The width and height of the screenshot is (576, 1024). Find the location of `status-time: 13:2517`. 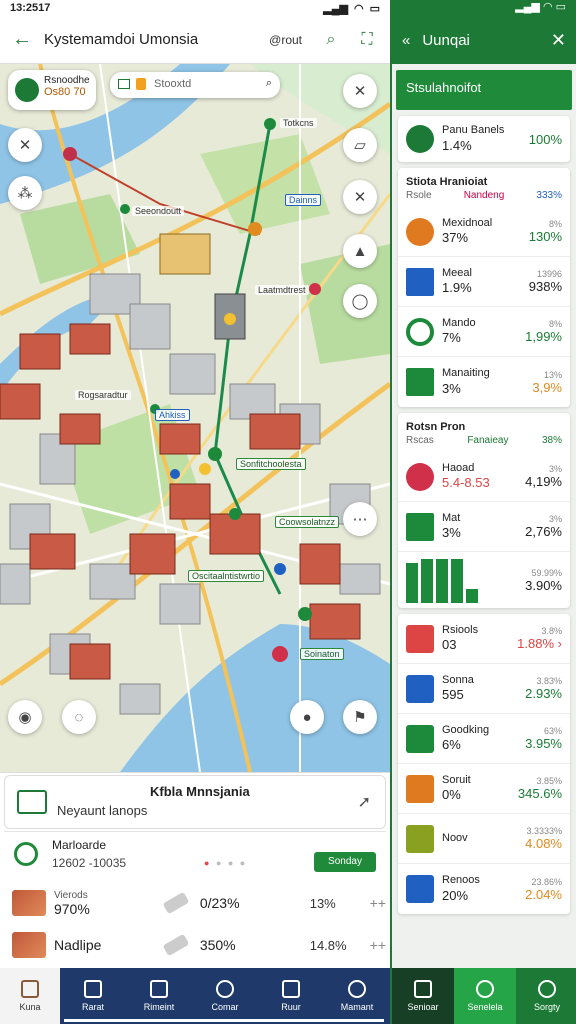

status-time: 13:2517 is located at coordinates (30, 8).